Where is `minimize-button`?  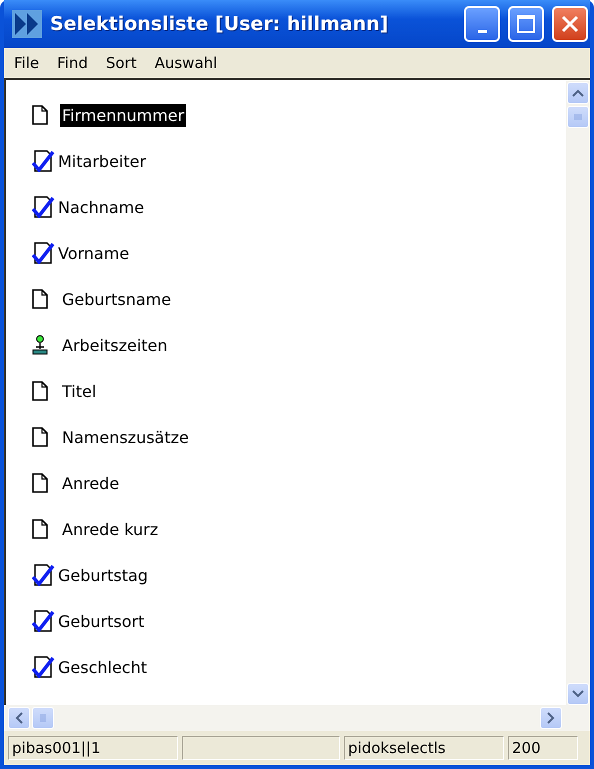 minimize-button is located at coordinates (482, 24).